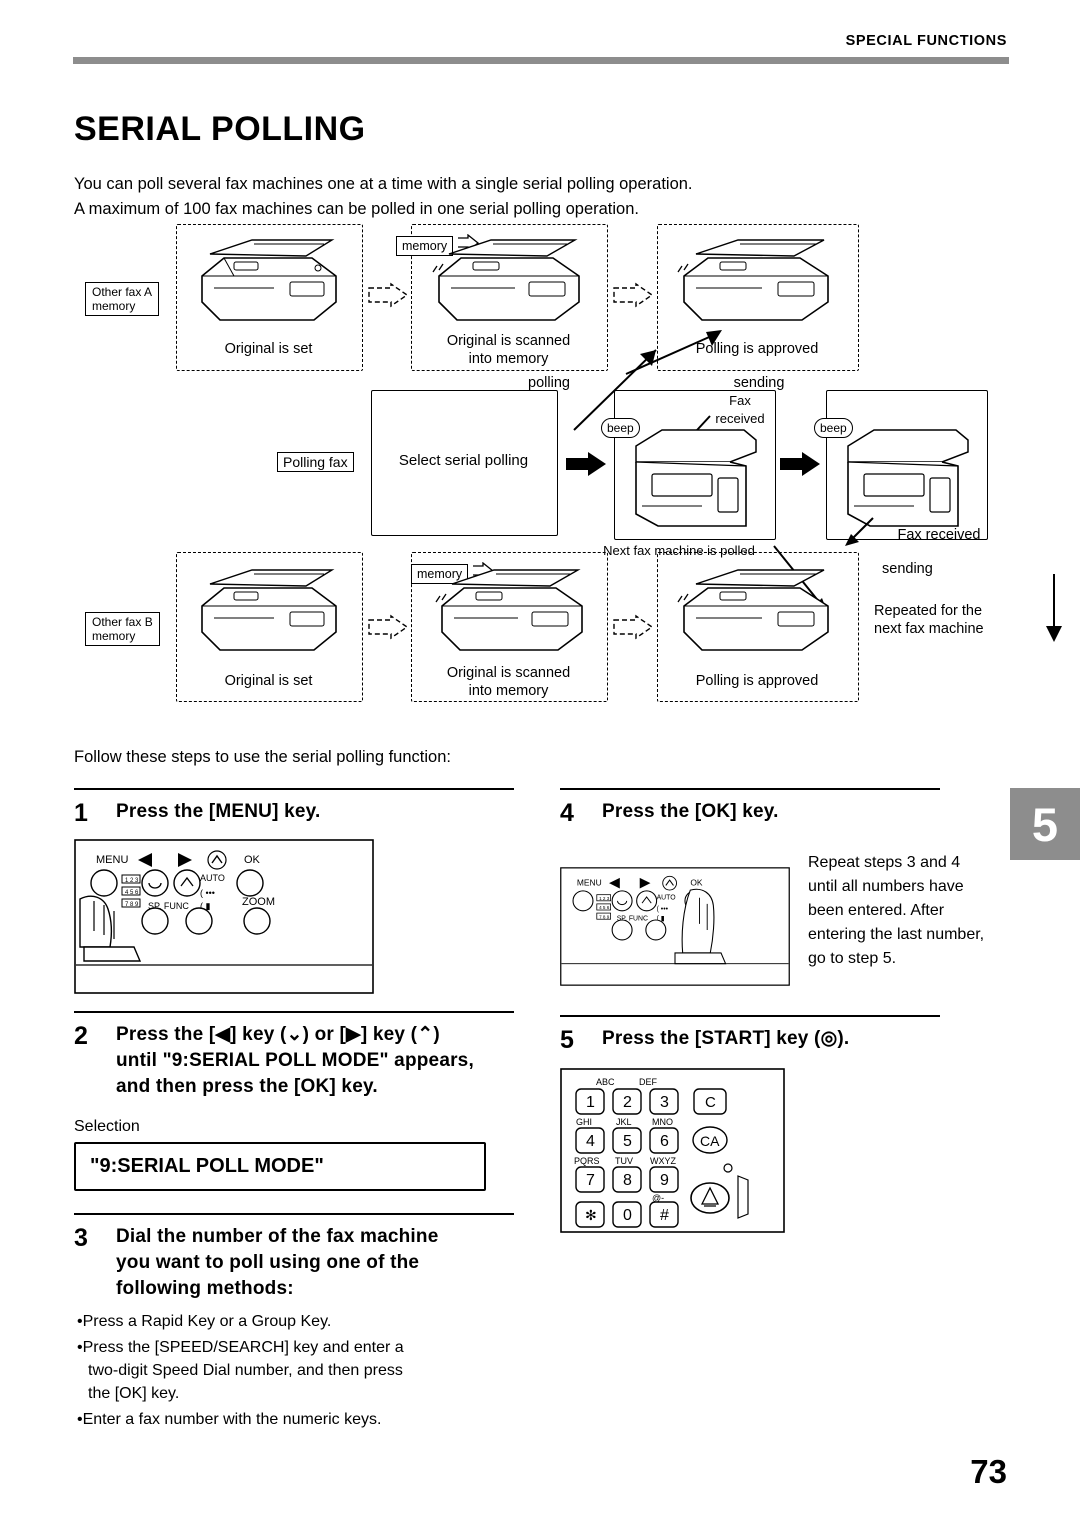 The height and width of the screenshot is (1529, 1080). What do you see at coordinates (590, 1180) in the screenshot?
I see `svg-text: 7` at bounding box center [590, 1180].